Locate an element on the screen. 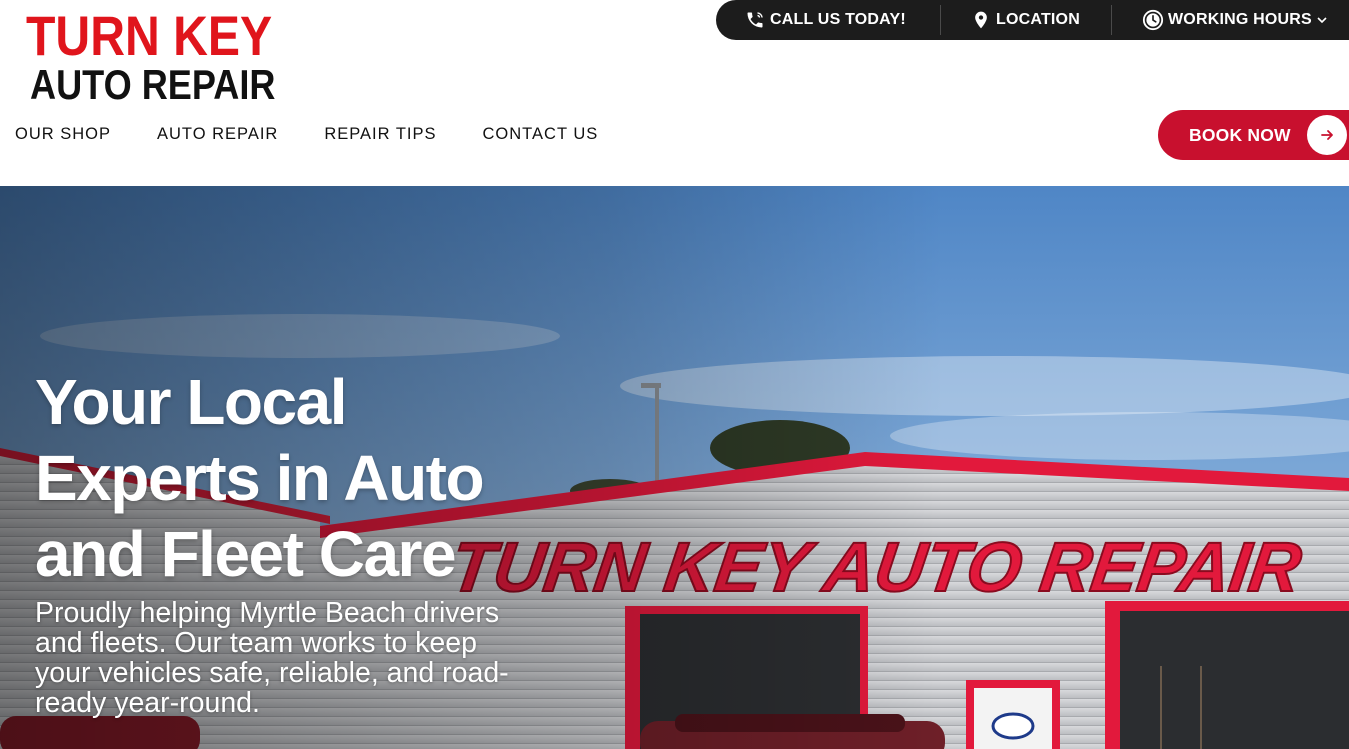 The height and width of the screenshot is (749, 1349). call-us-link: CALL US TODAY! is located at coordinates (825, 20).